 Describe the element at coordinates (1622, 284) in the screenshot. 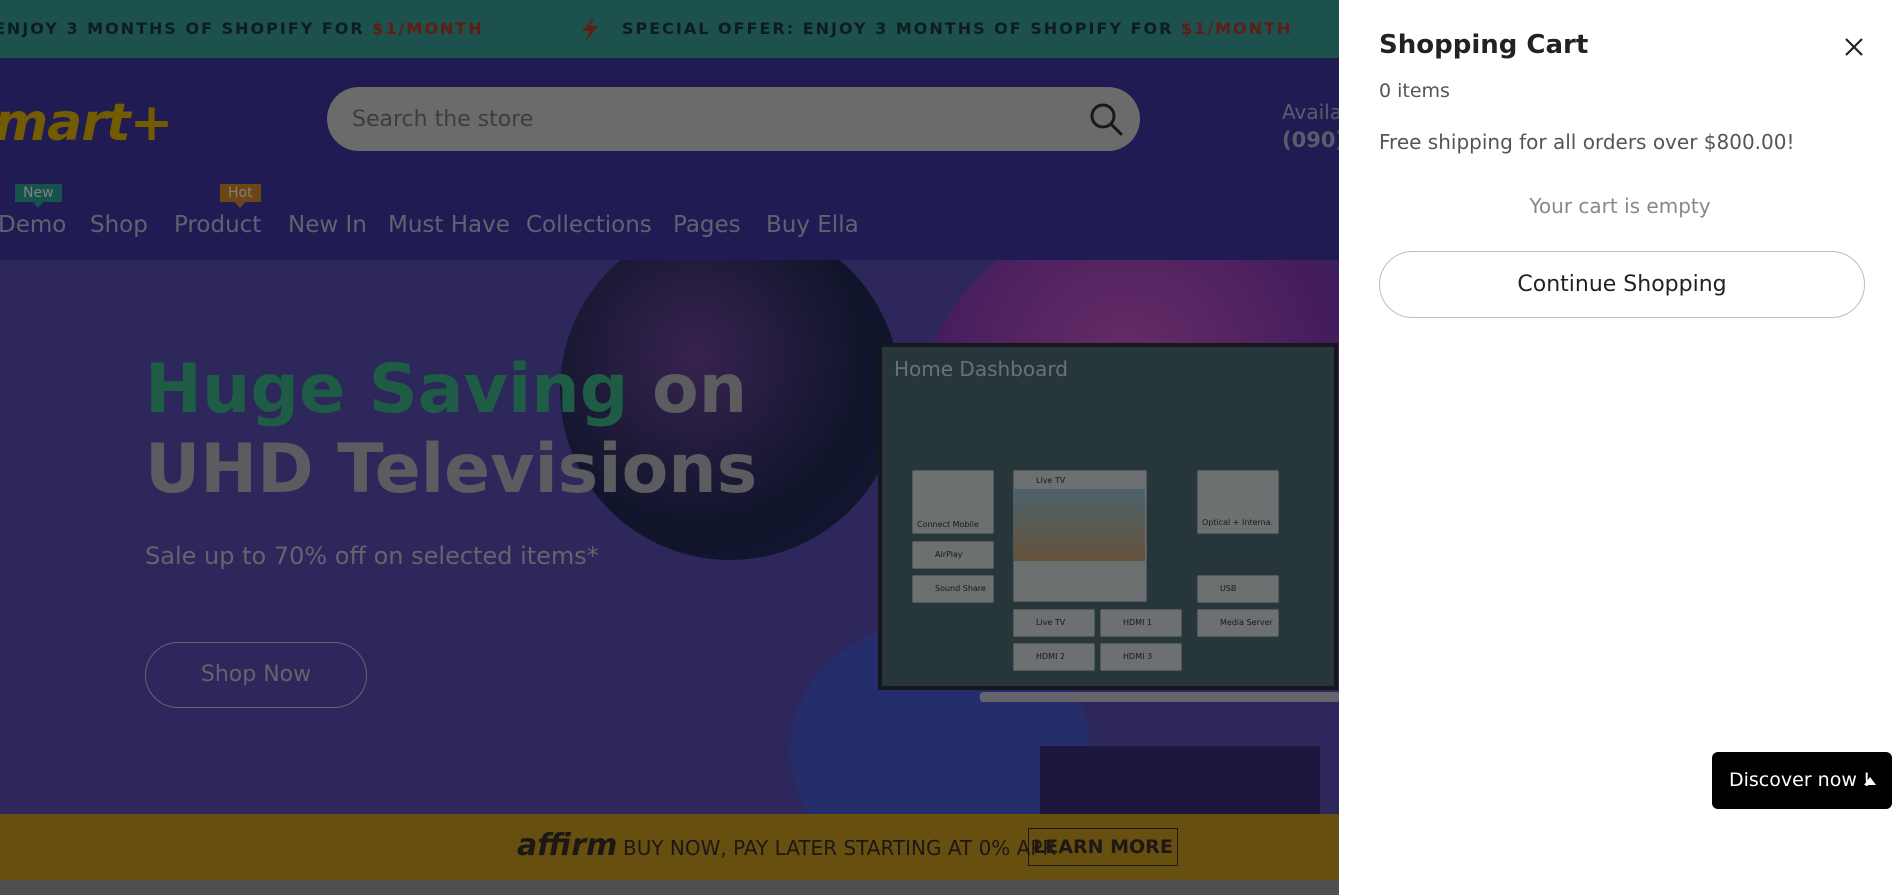

I see `continue-shopping-button: Continue Shopping` at that location.